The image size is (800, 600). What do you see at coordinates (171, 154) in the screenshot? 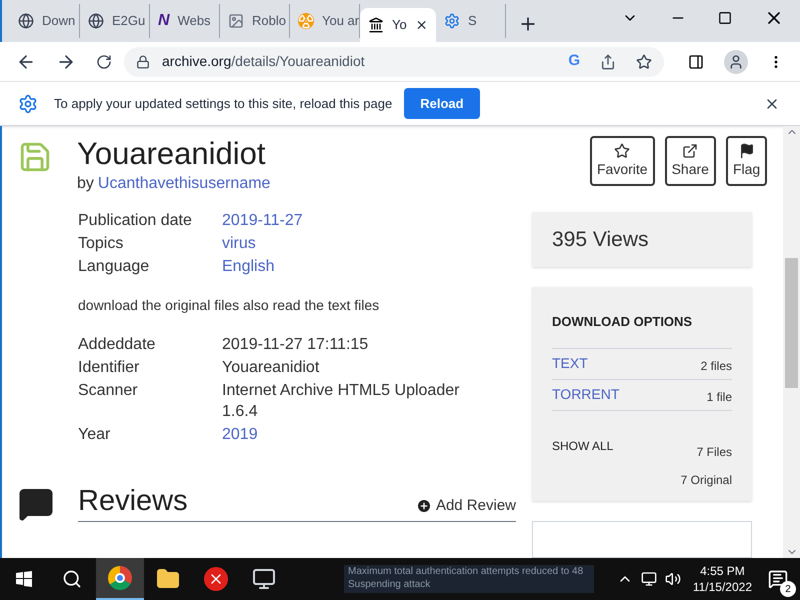
I see `item-title: Youareanidiot` at bounding box center [171, 154].